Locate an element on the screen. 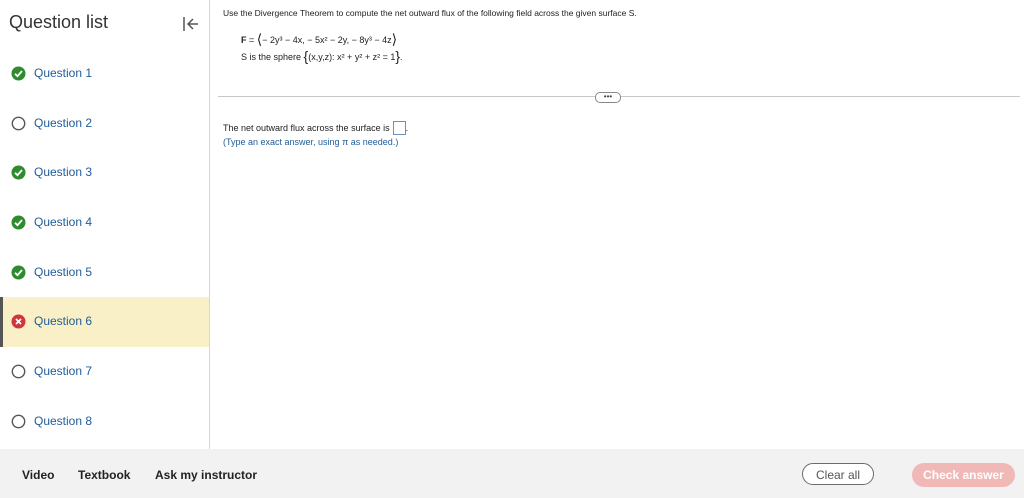 This screenshot has height=498, width=1024. question-item: Question 4 is located at coordinates (104, 223).